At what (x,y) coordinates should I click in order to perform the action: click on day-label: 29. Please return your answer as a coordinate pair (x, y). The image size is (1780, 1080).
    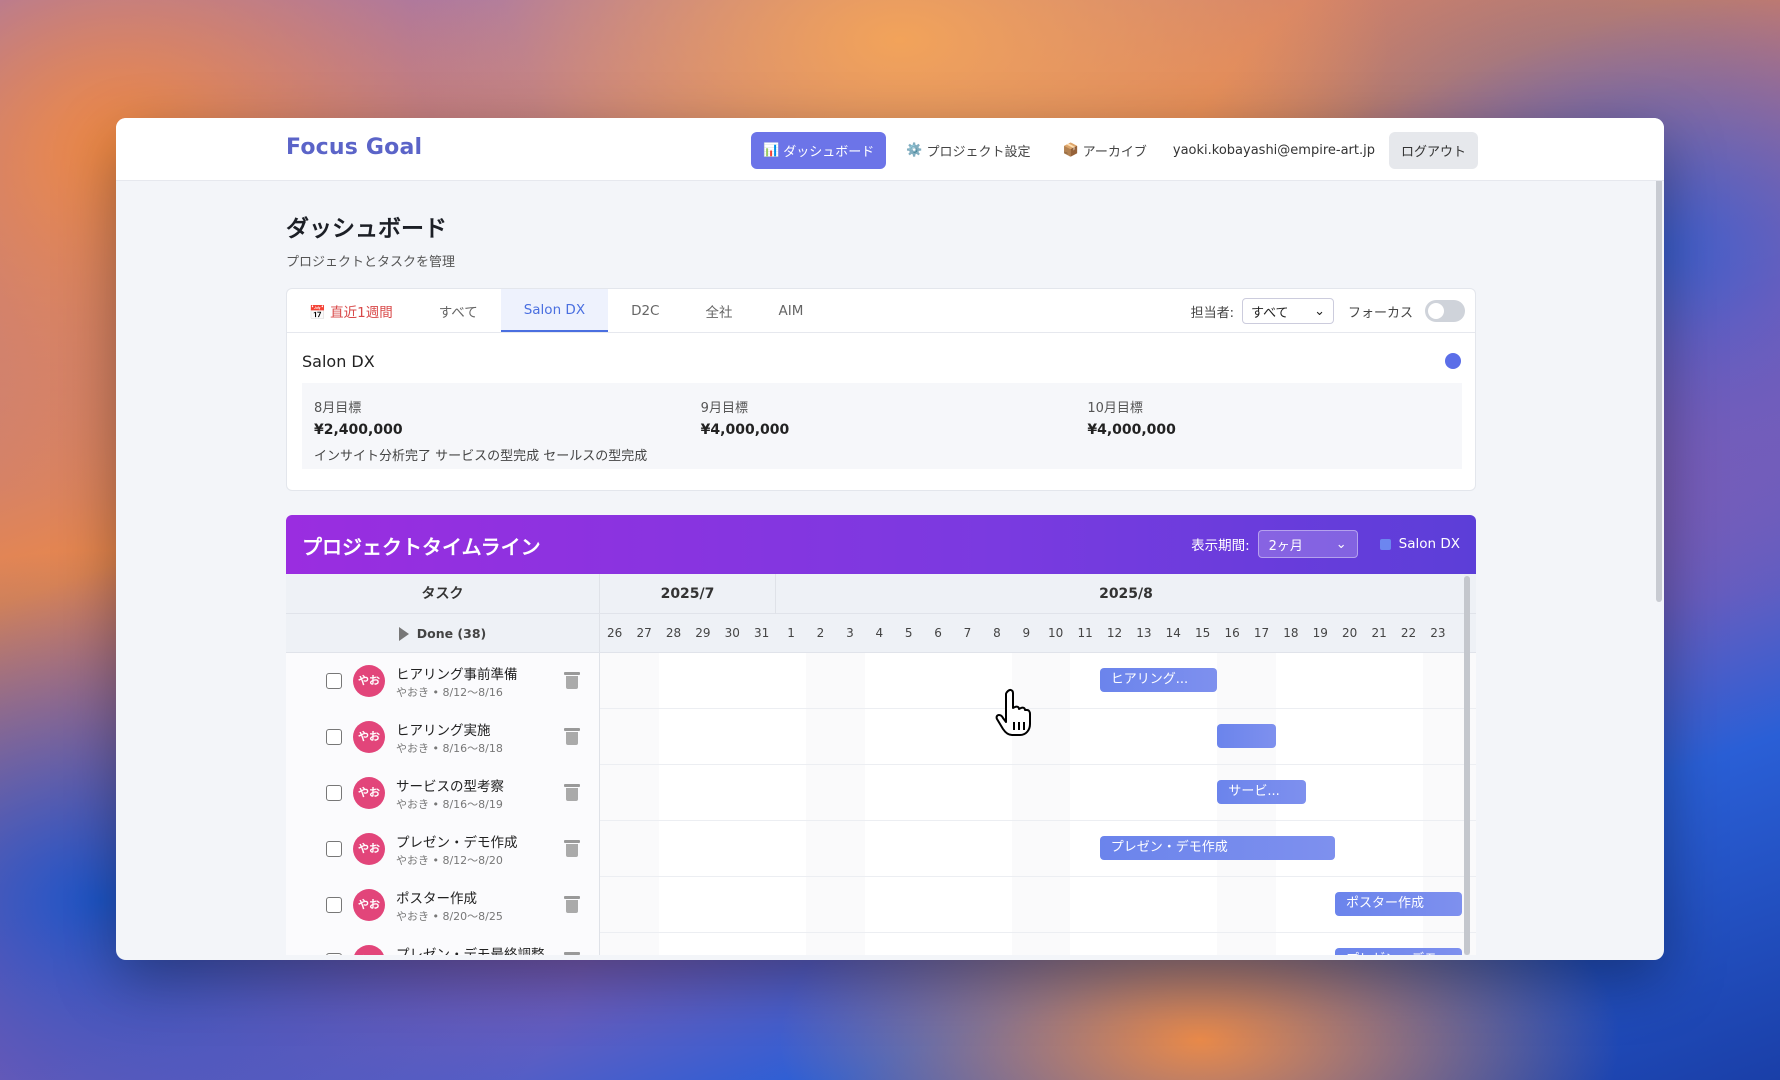
    Looking at the image, I should click on (703, 633).